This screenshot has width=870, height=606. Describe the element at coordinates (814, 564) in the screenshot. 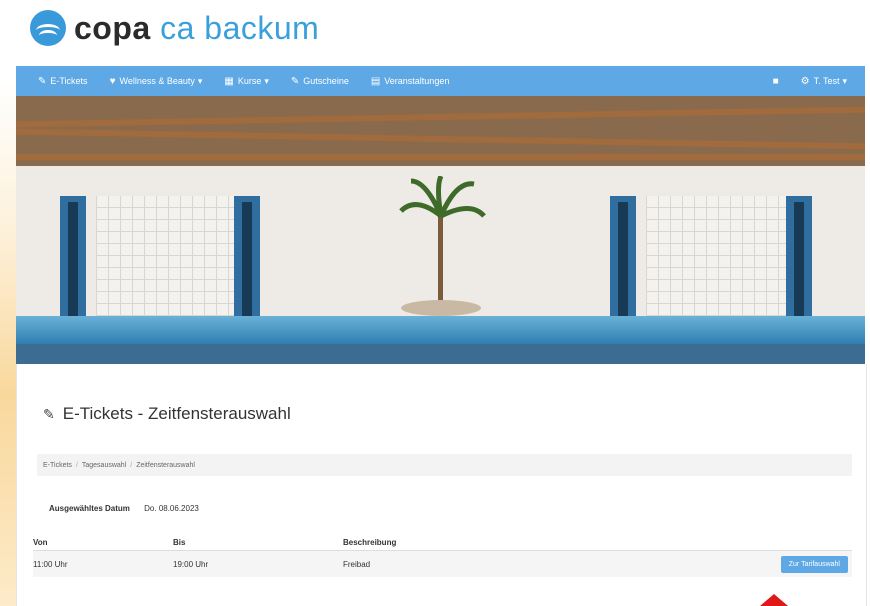

I see `select-tariff-button: Zur Tarifauswahl` at that location.